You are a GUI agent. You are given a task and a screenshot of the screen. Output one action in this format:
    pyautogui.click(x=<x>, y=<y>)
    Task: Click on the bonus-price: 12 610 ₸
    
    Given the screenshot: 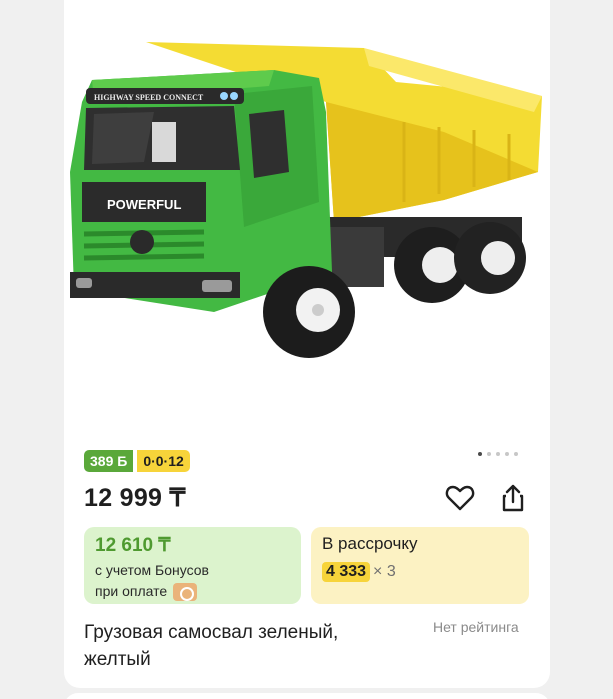 What is the action you would take?
    pyautogui.click(x=133, y=545)
    